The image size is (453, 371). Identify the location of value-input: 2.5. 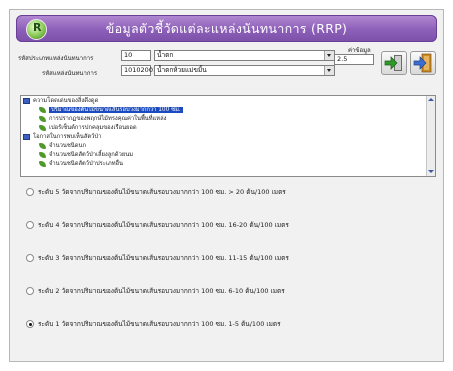
(354, 59).